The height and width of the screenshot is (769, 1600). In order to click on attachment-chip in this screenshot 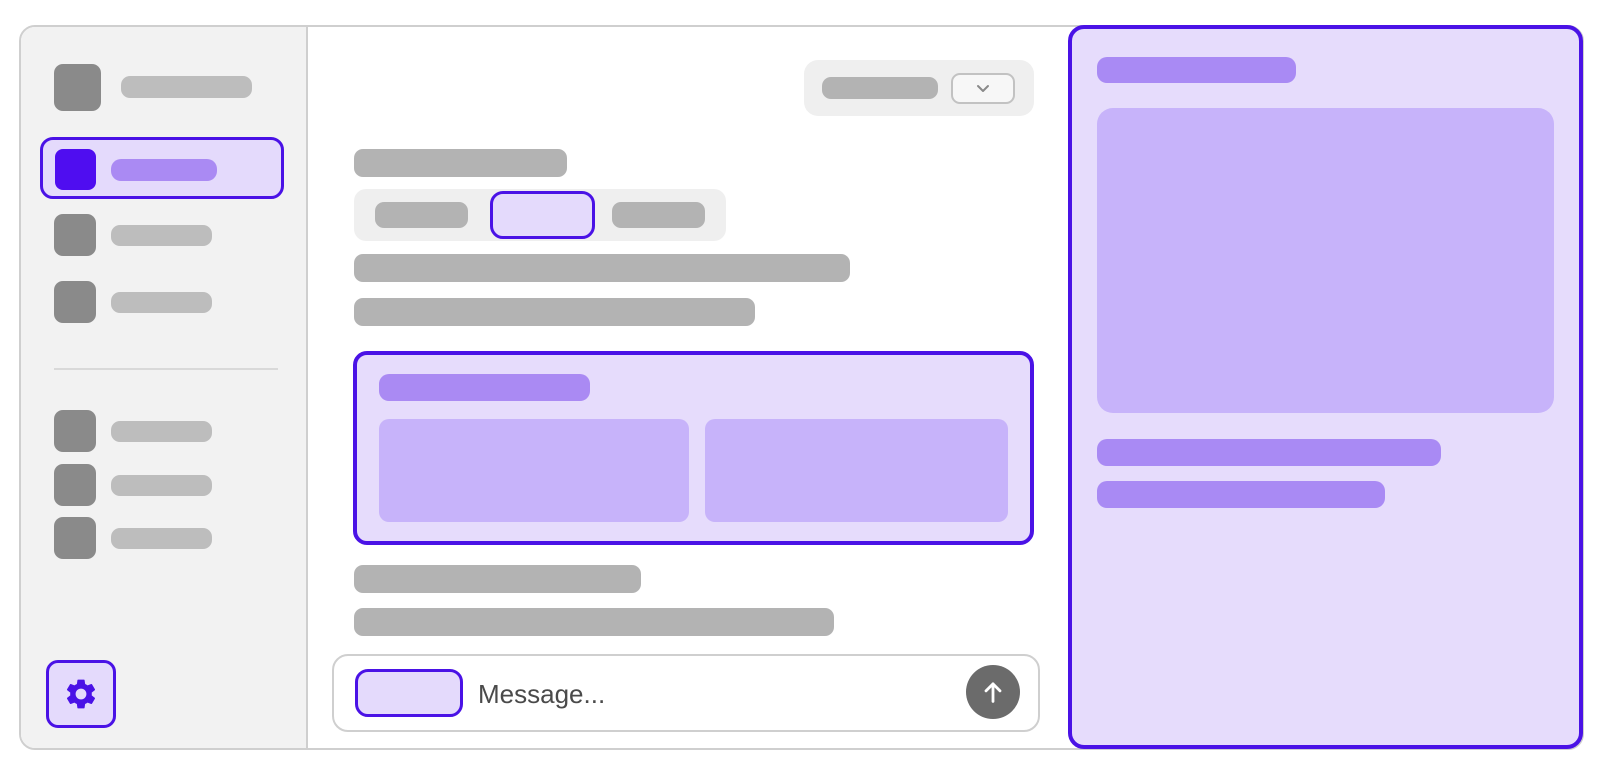, I will do `click(409, 693)`.